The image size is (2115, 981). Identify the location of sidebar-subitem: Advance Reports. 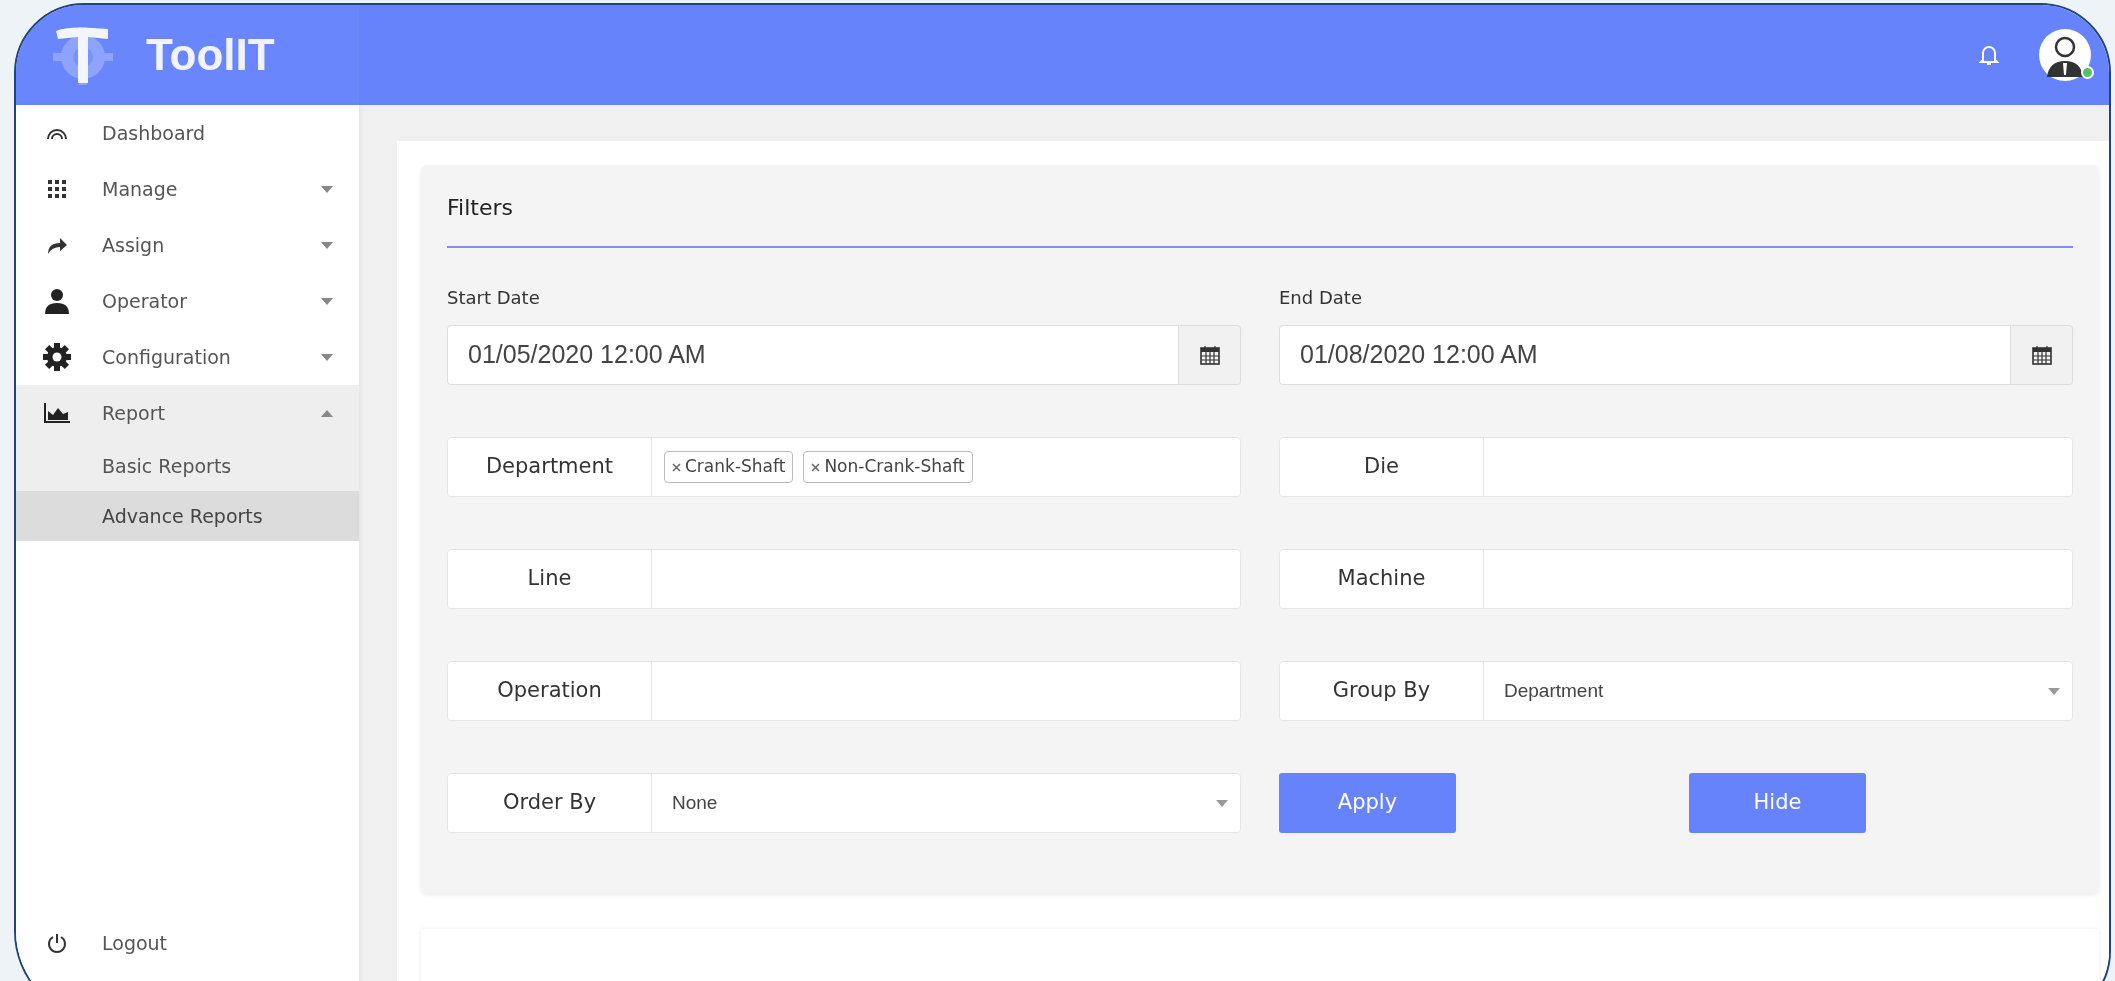
(187, 516).